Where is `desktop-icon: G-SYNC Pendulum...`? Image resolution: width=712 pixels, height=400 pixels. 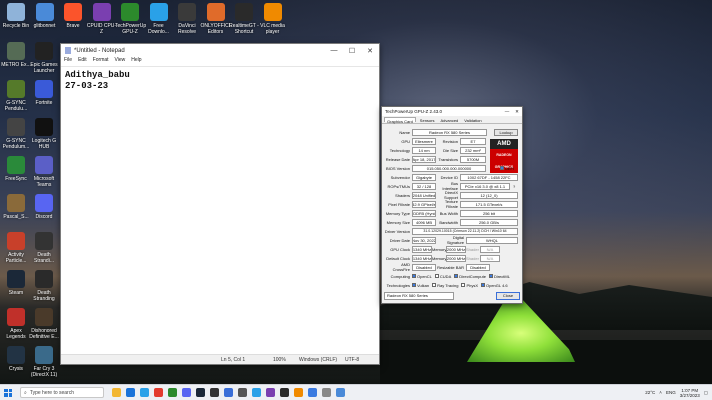 desktop-icon: G-SYNC Pendulum... is located at coordinates (16, 134).